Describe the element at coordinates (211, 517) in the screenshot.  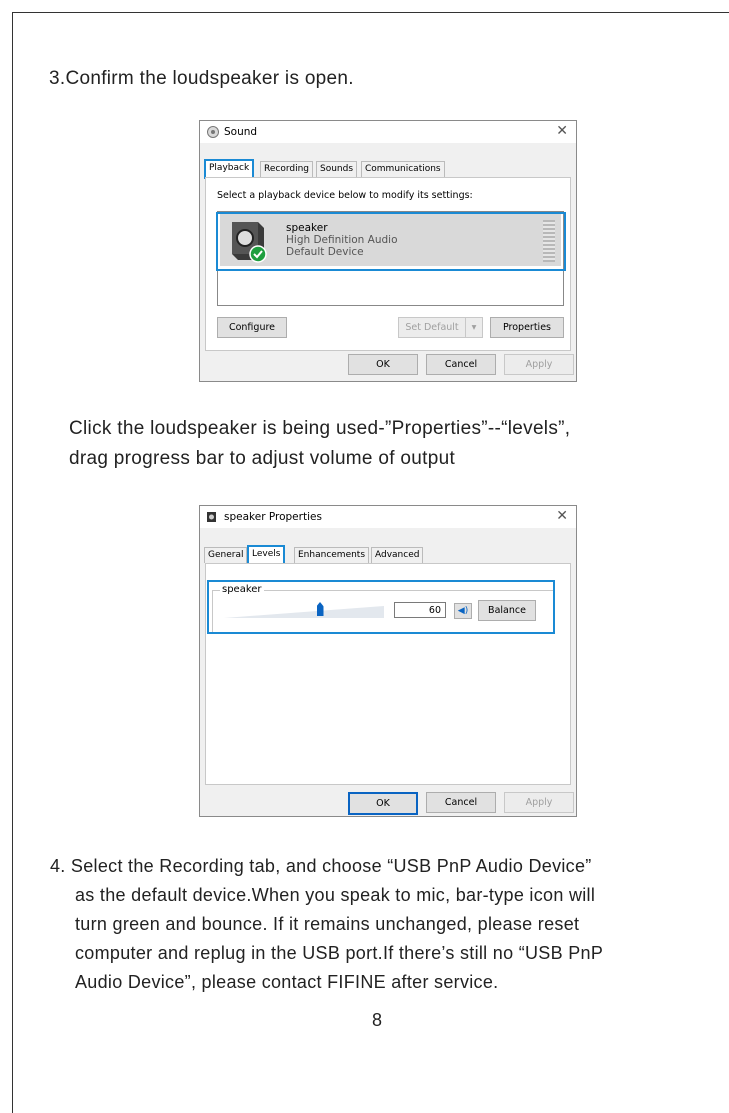
I see `speaker-small-icon` at that location.